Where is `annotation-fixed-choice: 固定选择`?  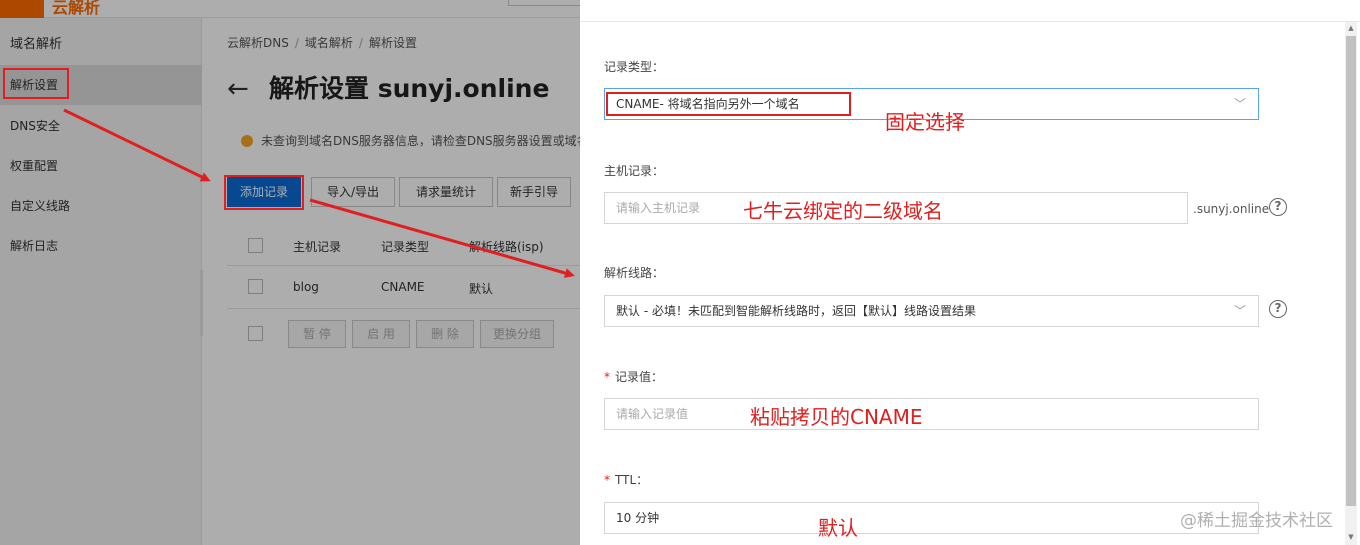 annotation-fixed-choice: 固定选择 is located at coordinates (925, 122).